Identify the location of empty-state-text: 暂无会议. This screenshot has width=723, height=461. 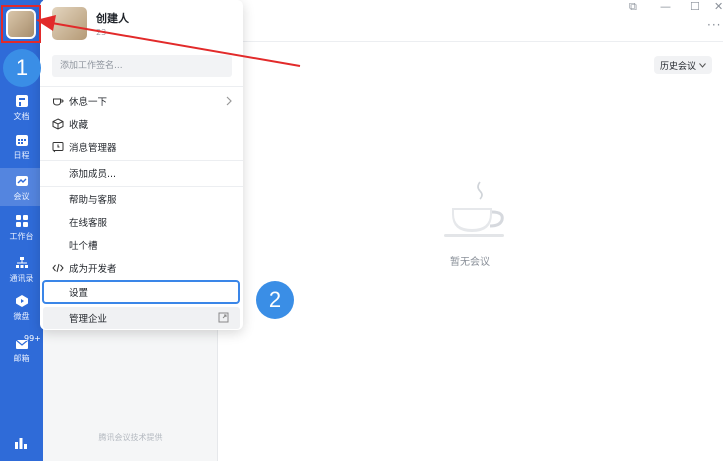
(470, 262).